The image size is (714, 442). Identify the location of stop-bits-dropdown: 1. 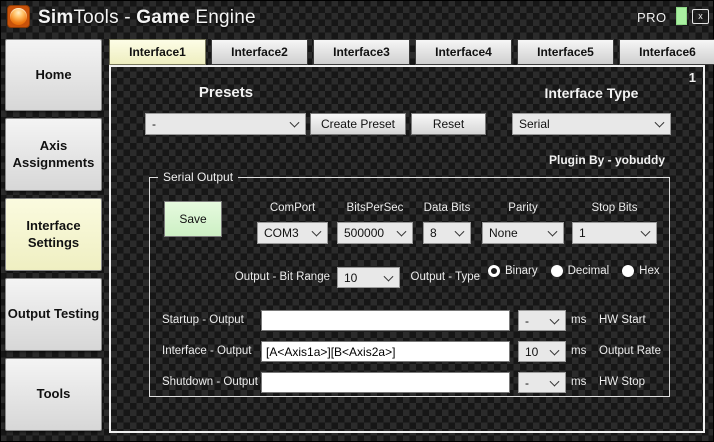
(614, 233).